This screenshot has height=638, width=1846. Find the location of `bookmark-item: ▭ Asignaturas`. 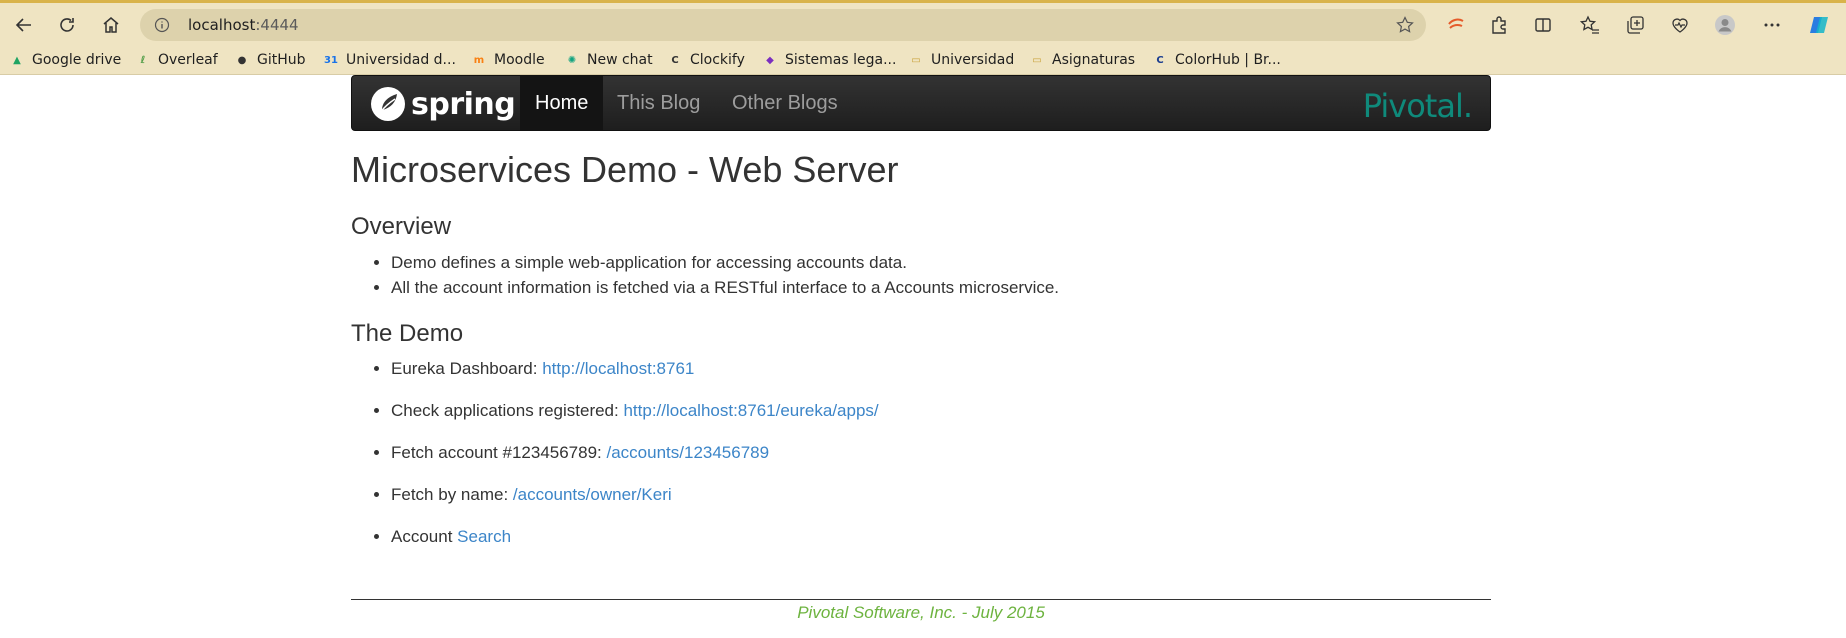

bookmark-item: ▭ Asignaturas is located at coordinates (1082, 60).